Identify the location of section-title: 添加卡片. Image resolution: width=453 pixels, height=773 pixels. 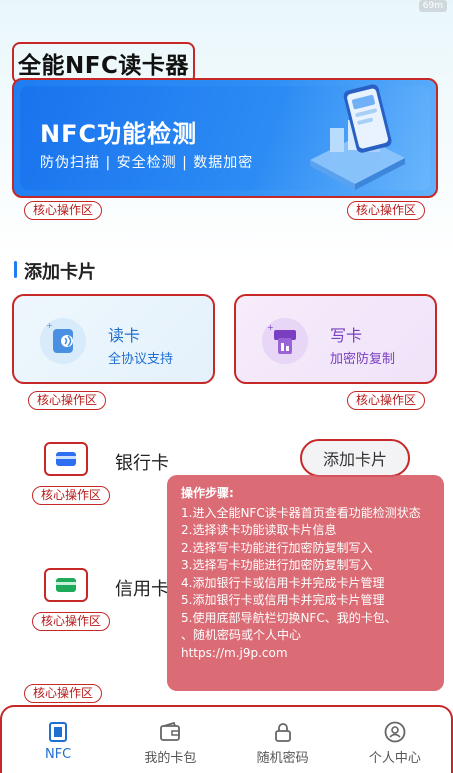
(55, 271).